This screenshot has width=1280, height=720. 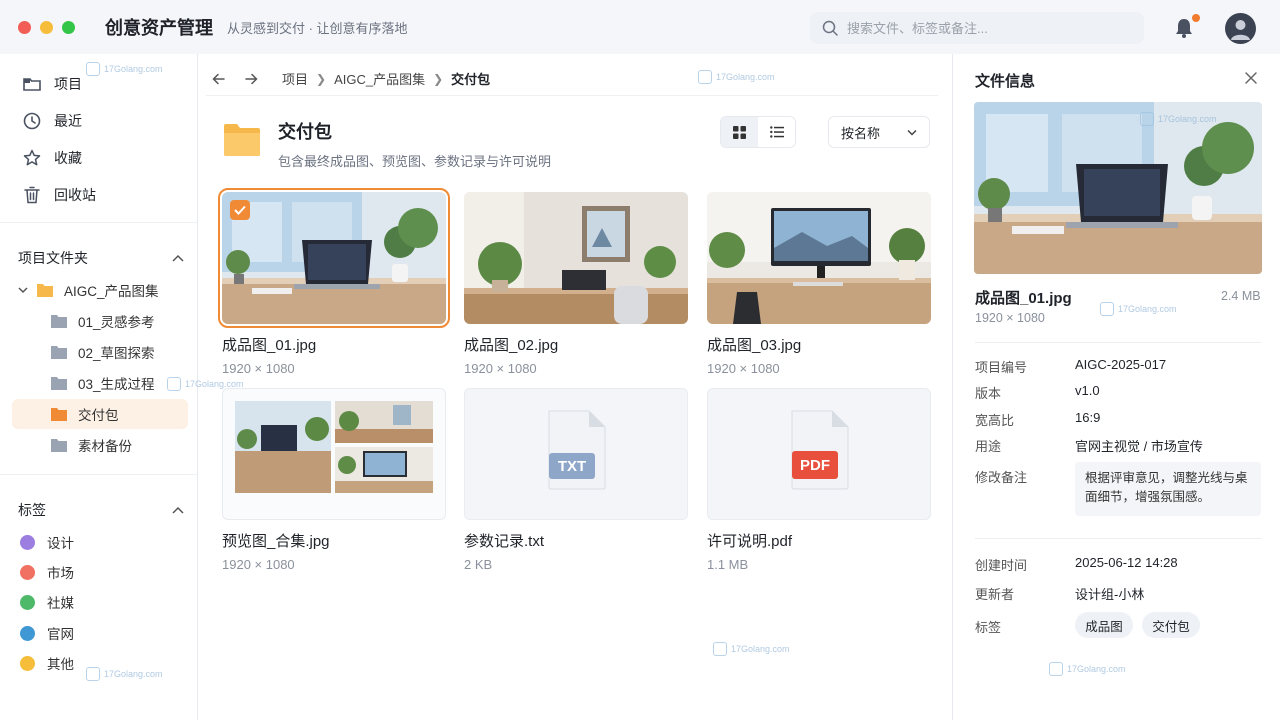 I want to click on folder-item-backup: 素材备份, so click(x=91, y=445).